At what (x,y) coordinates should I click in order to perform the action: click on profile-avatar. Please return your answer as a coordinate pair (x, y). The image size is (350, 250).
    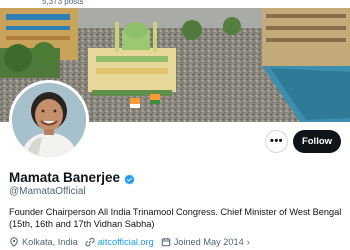
    Looking at the image, I should click on (49, 120).